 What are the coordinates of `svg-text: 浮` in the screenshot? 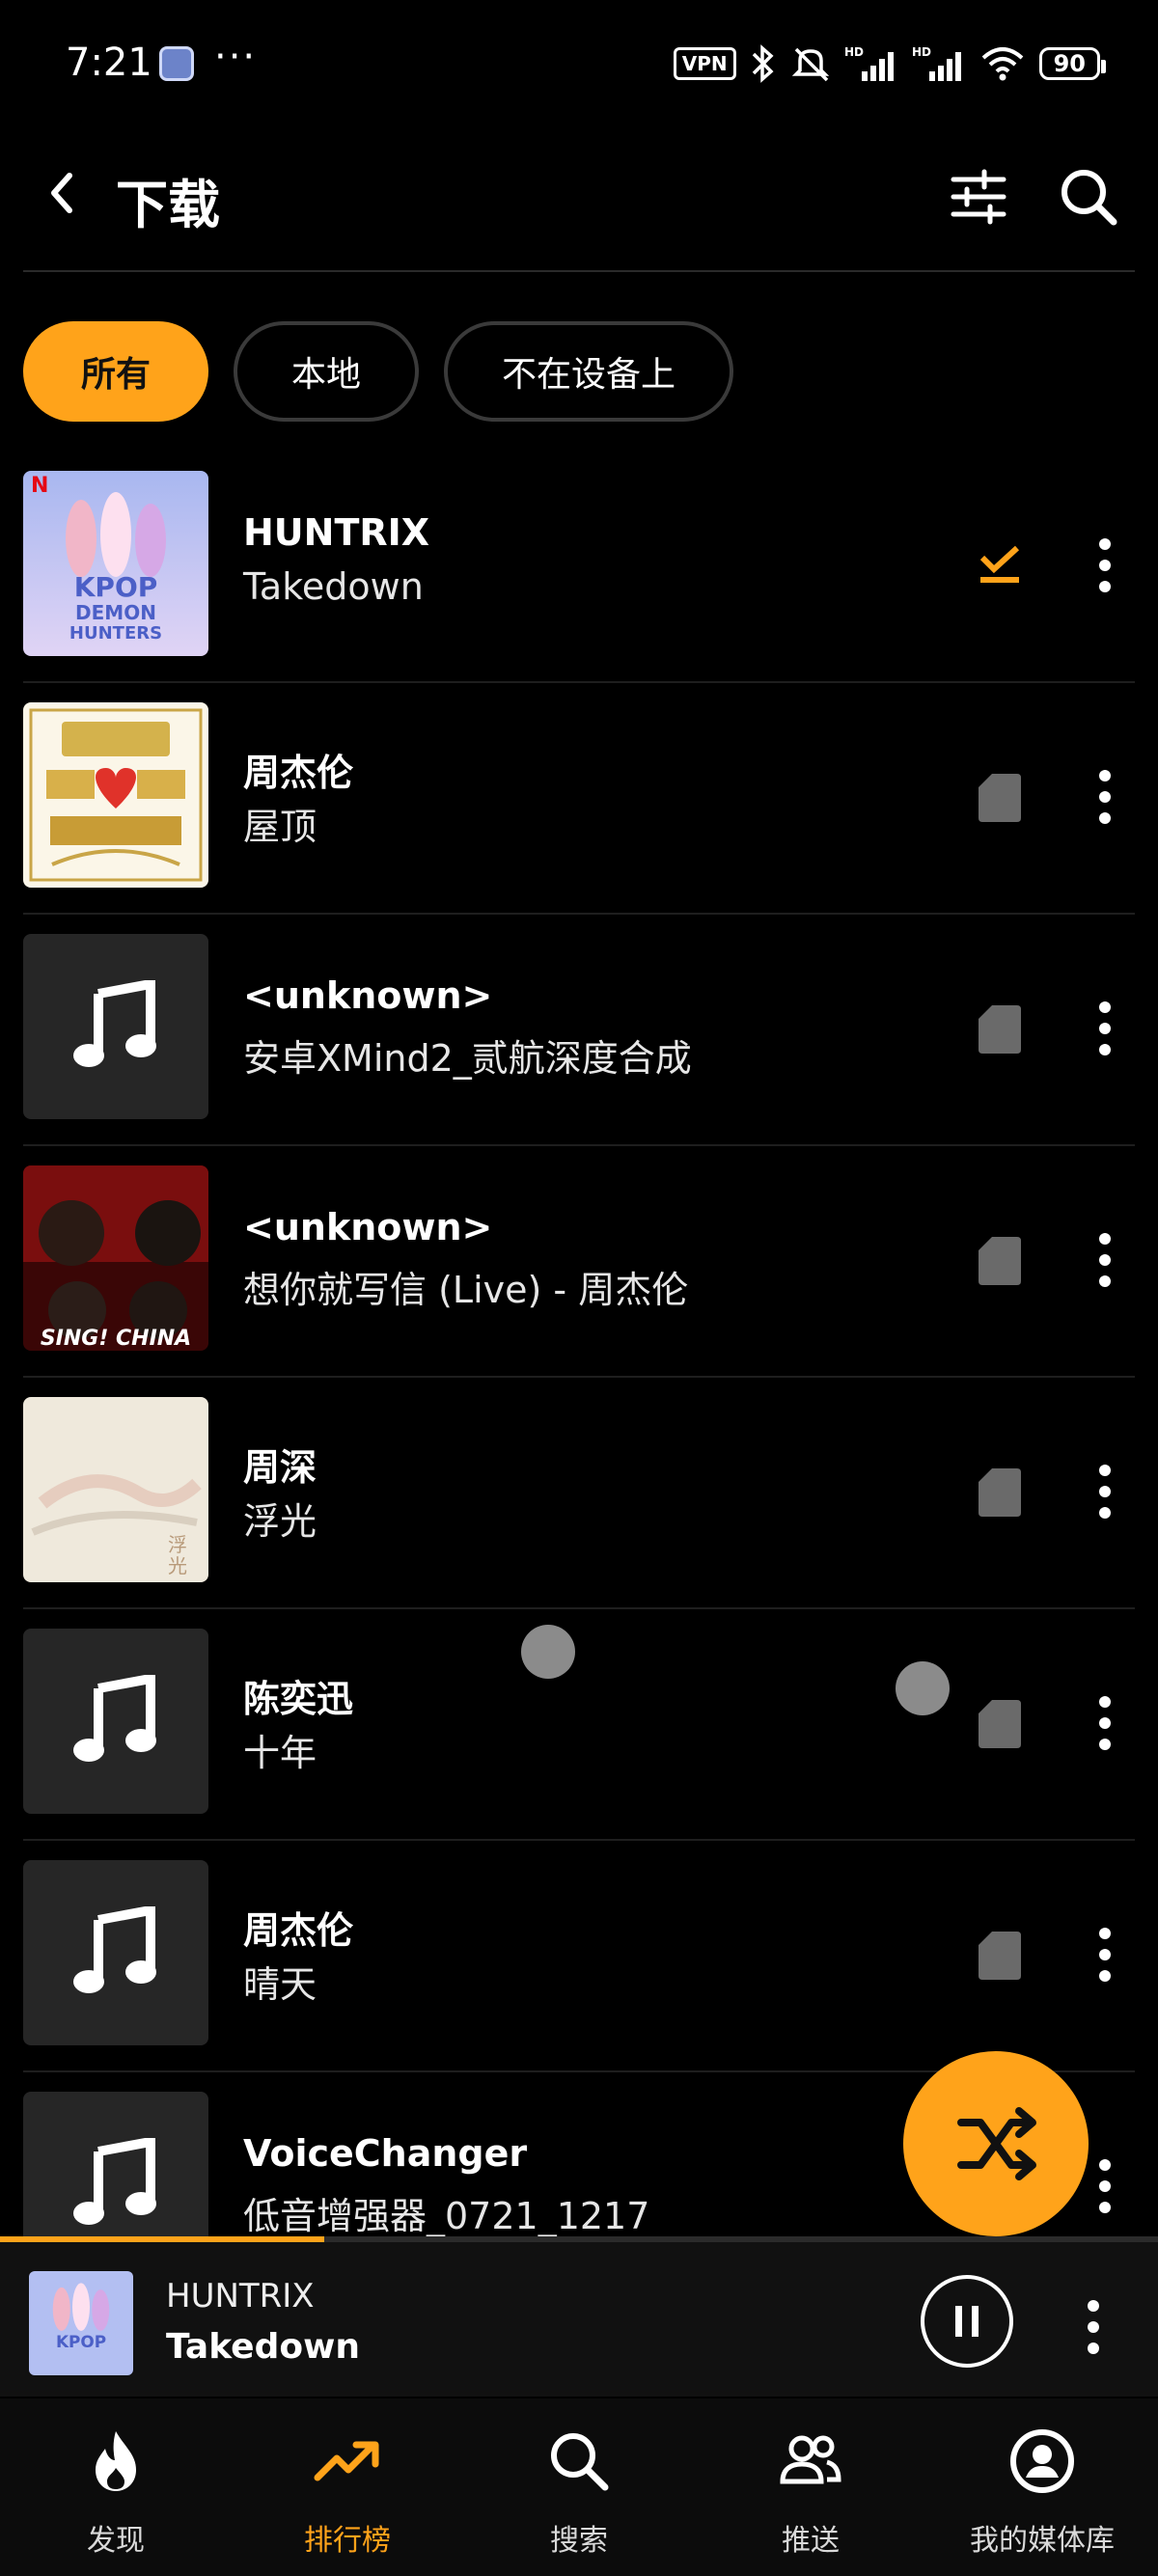 It's located at (177, 1545).